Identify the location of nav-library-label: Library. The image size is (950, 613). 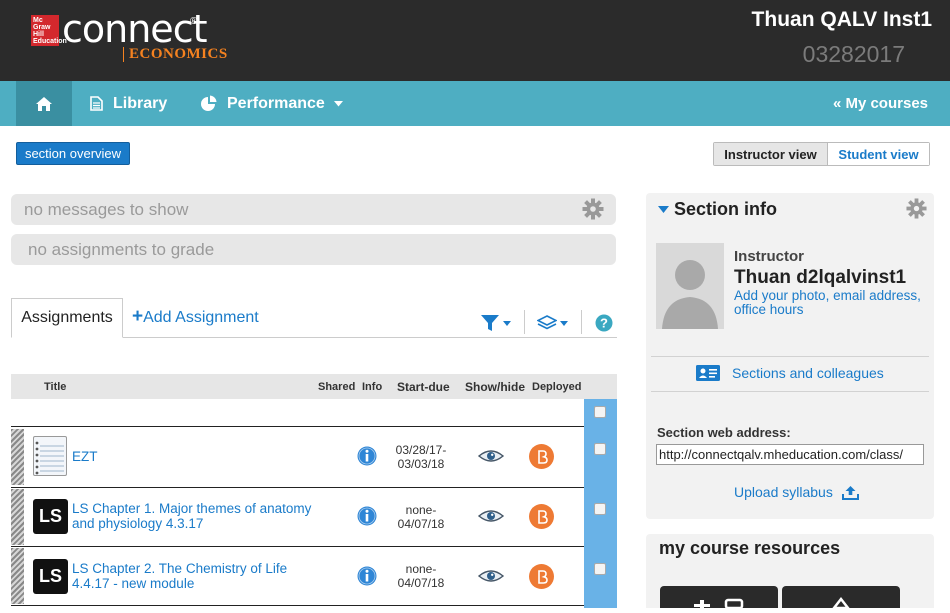
(140, 103).